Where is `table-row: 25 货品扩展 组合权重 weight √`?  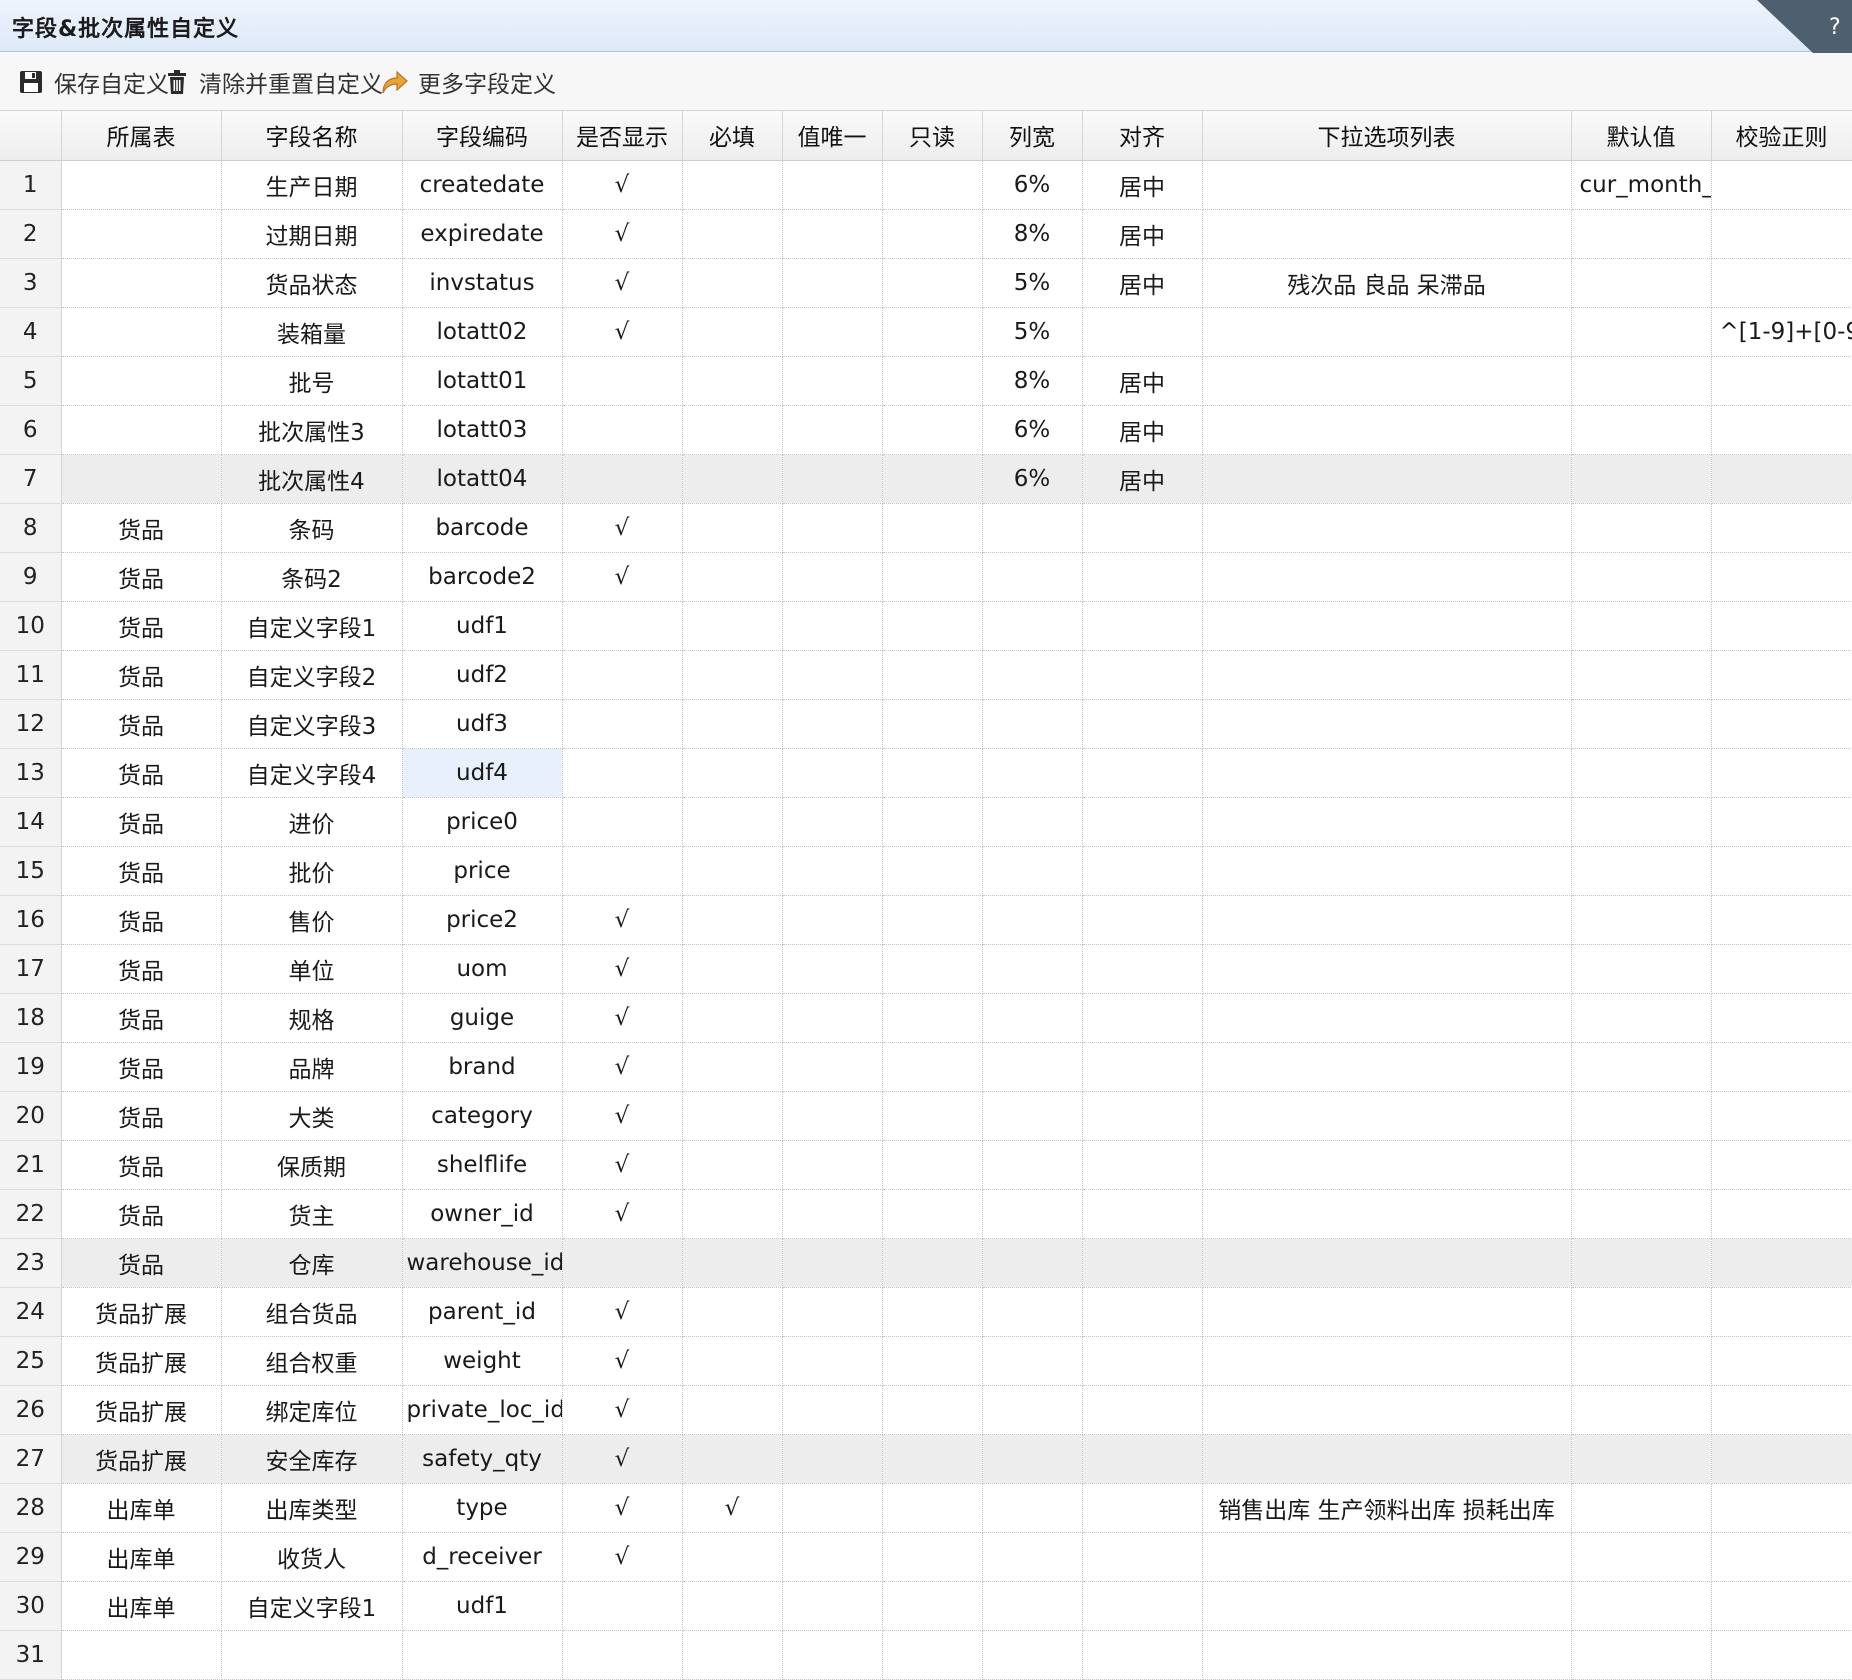 table-row: 25 货品扩展 组合权重 weight √ is located at coordinates (926, 1361).